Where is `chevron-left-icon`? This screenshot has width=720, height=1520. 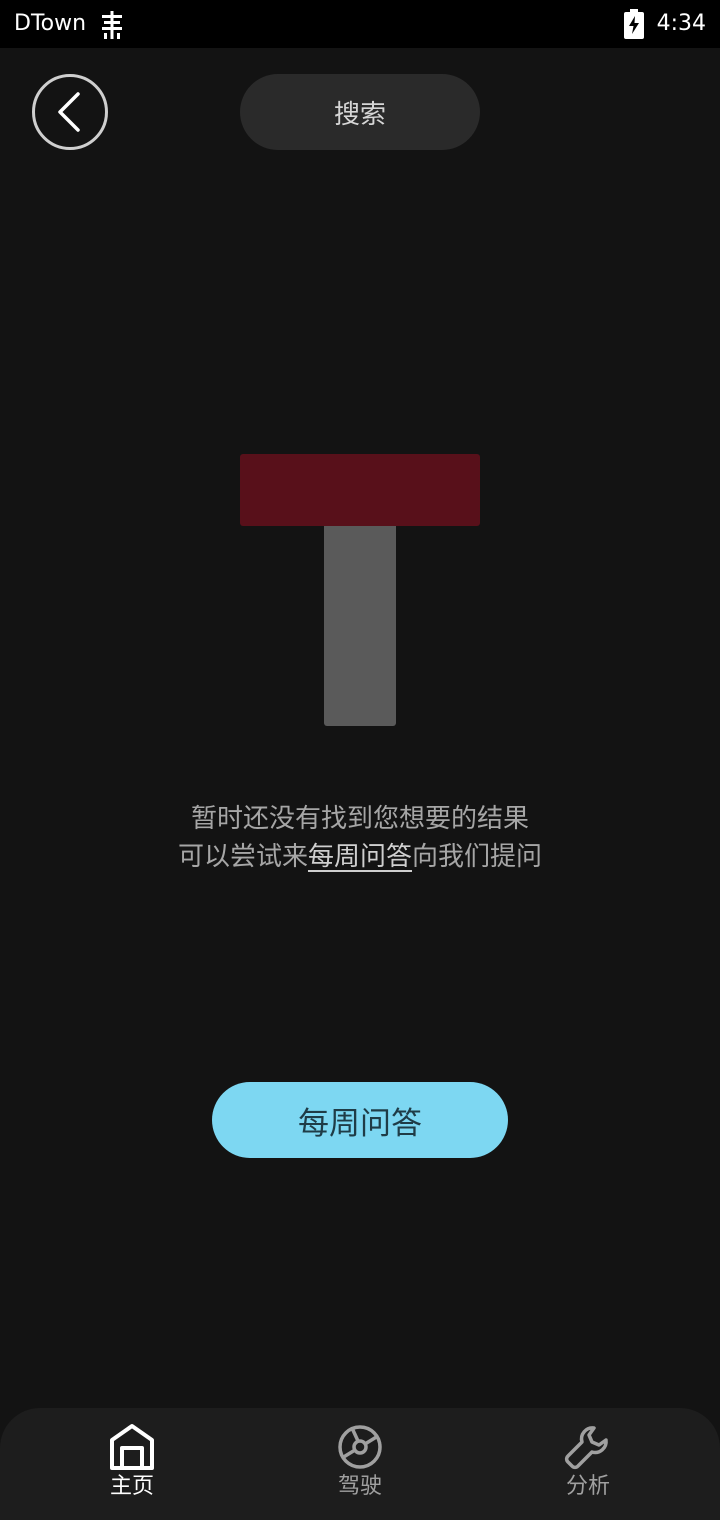 chevron-left-icon is located at coordinates (69, 112).